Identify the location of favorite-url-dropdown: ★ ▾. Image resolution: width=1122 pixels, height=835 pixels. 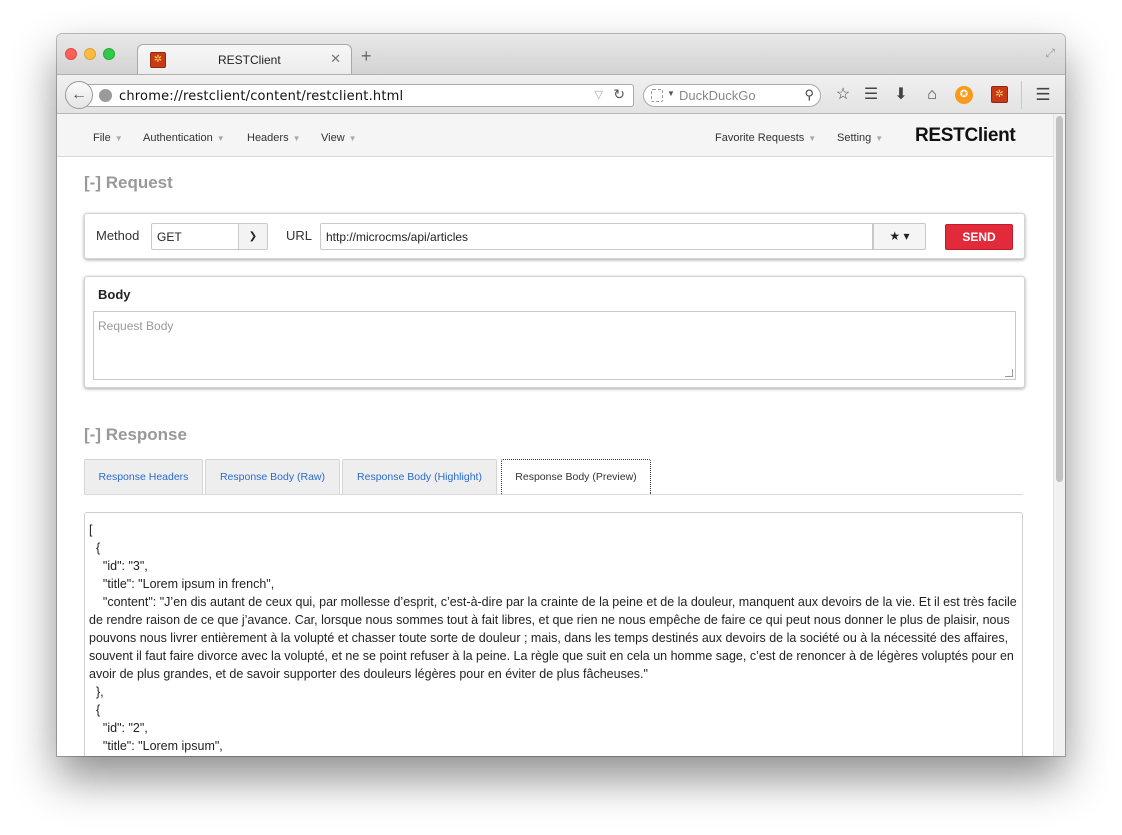
(899, 236).